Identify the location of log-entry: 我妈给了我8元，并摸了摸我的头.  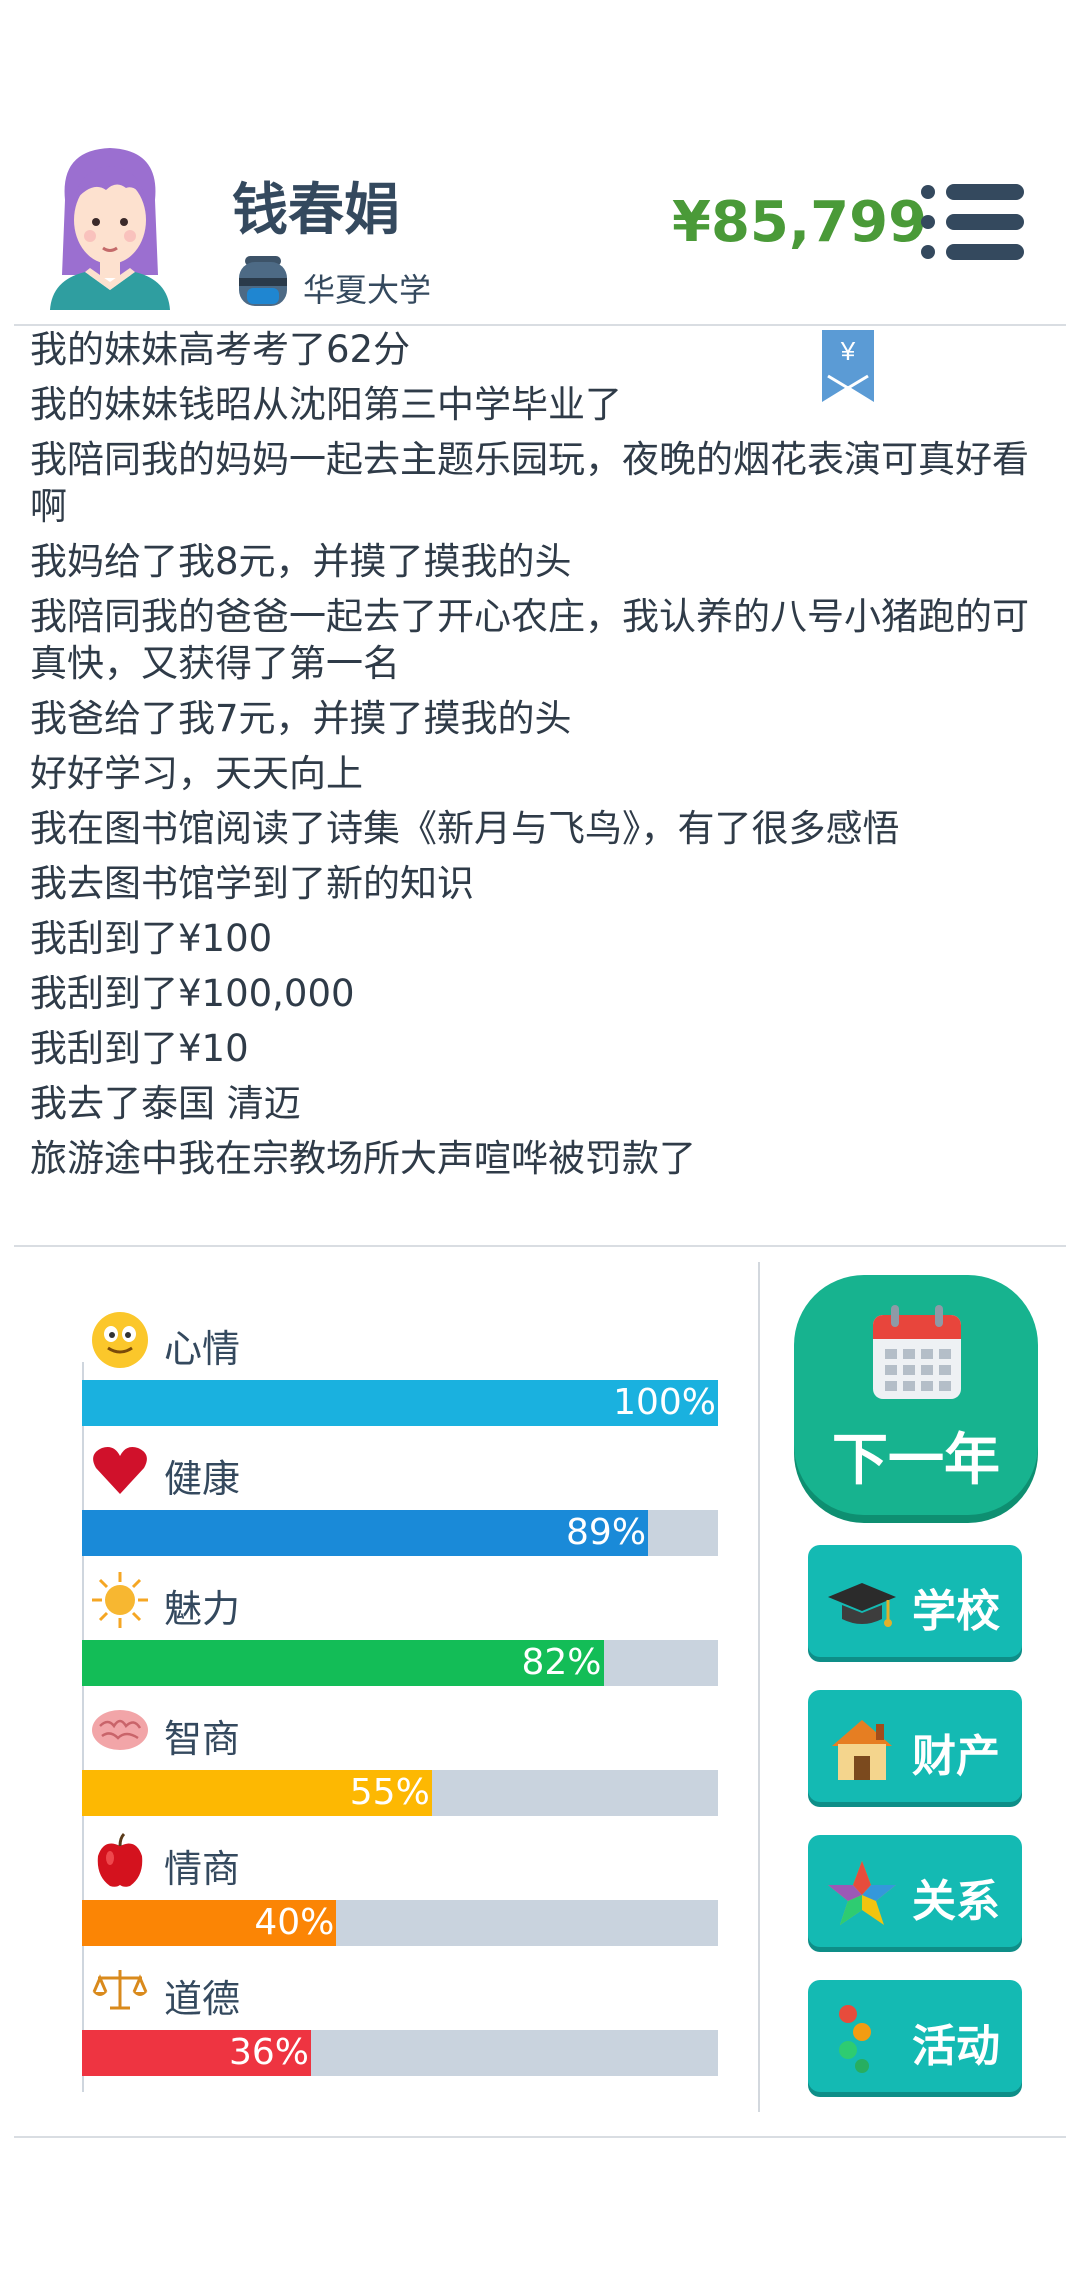
(301, 561).